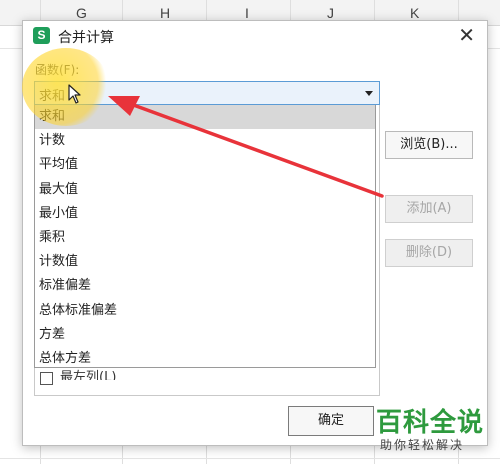  Describe the element at coordinates (205, 214) in the screenshot. I see `dropdown-option: 最小值` at that location.